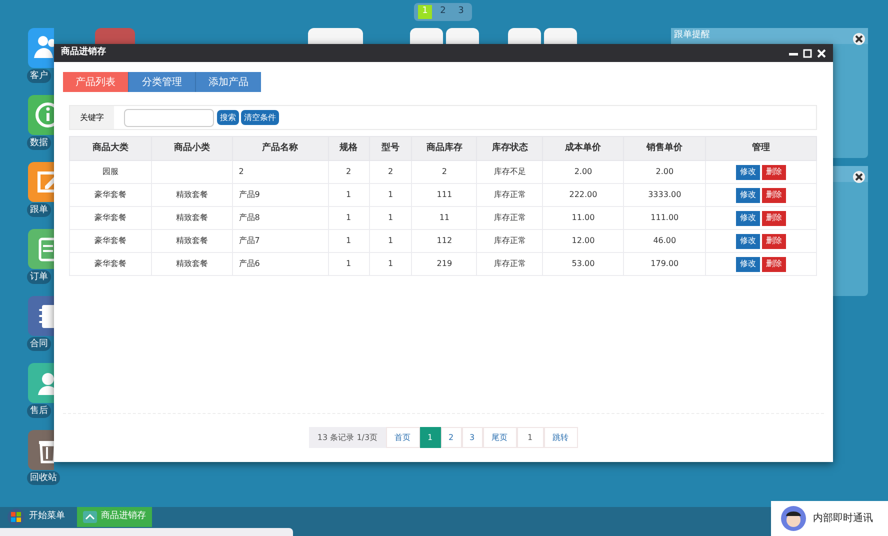 This screenshot has height=536, width=888. I want to click on app-label: 回收站, so click(43, 478).